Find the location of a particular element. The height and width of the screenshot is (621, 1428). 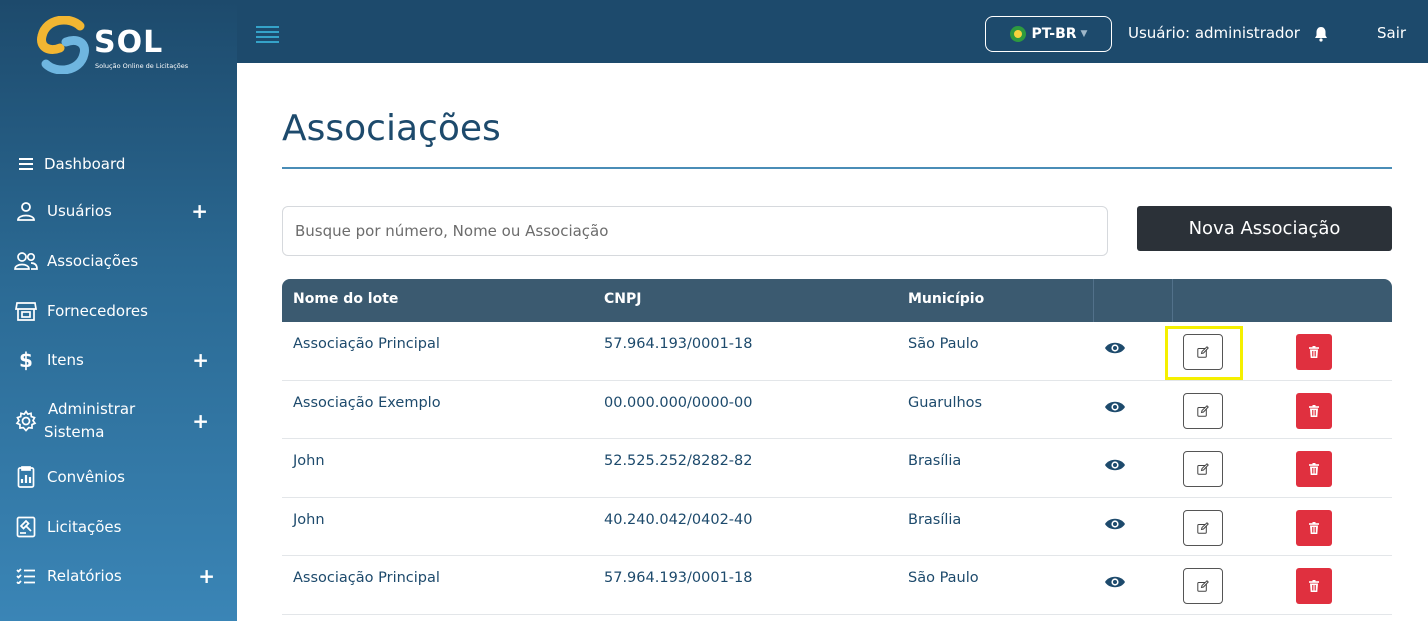

sidebar-item-usuarios: Usuários + is located at coordinates (118, 211).